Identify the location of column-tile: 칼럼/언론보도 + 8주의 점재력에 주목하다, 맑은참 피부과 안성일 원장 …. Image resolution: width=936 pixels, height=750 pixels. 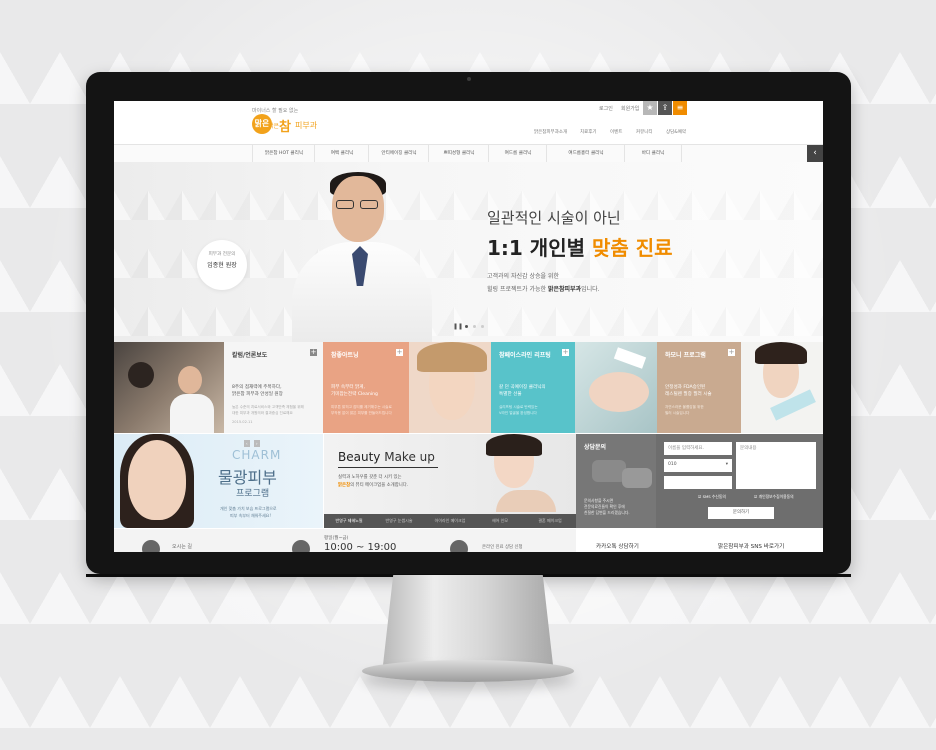
(273, 387).